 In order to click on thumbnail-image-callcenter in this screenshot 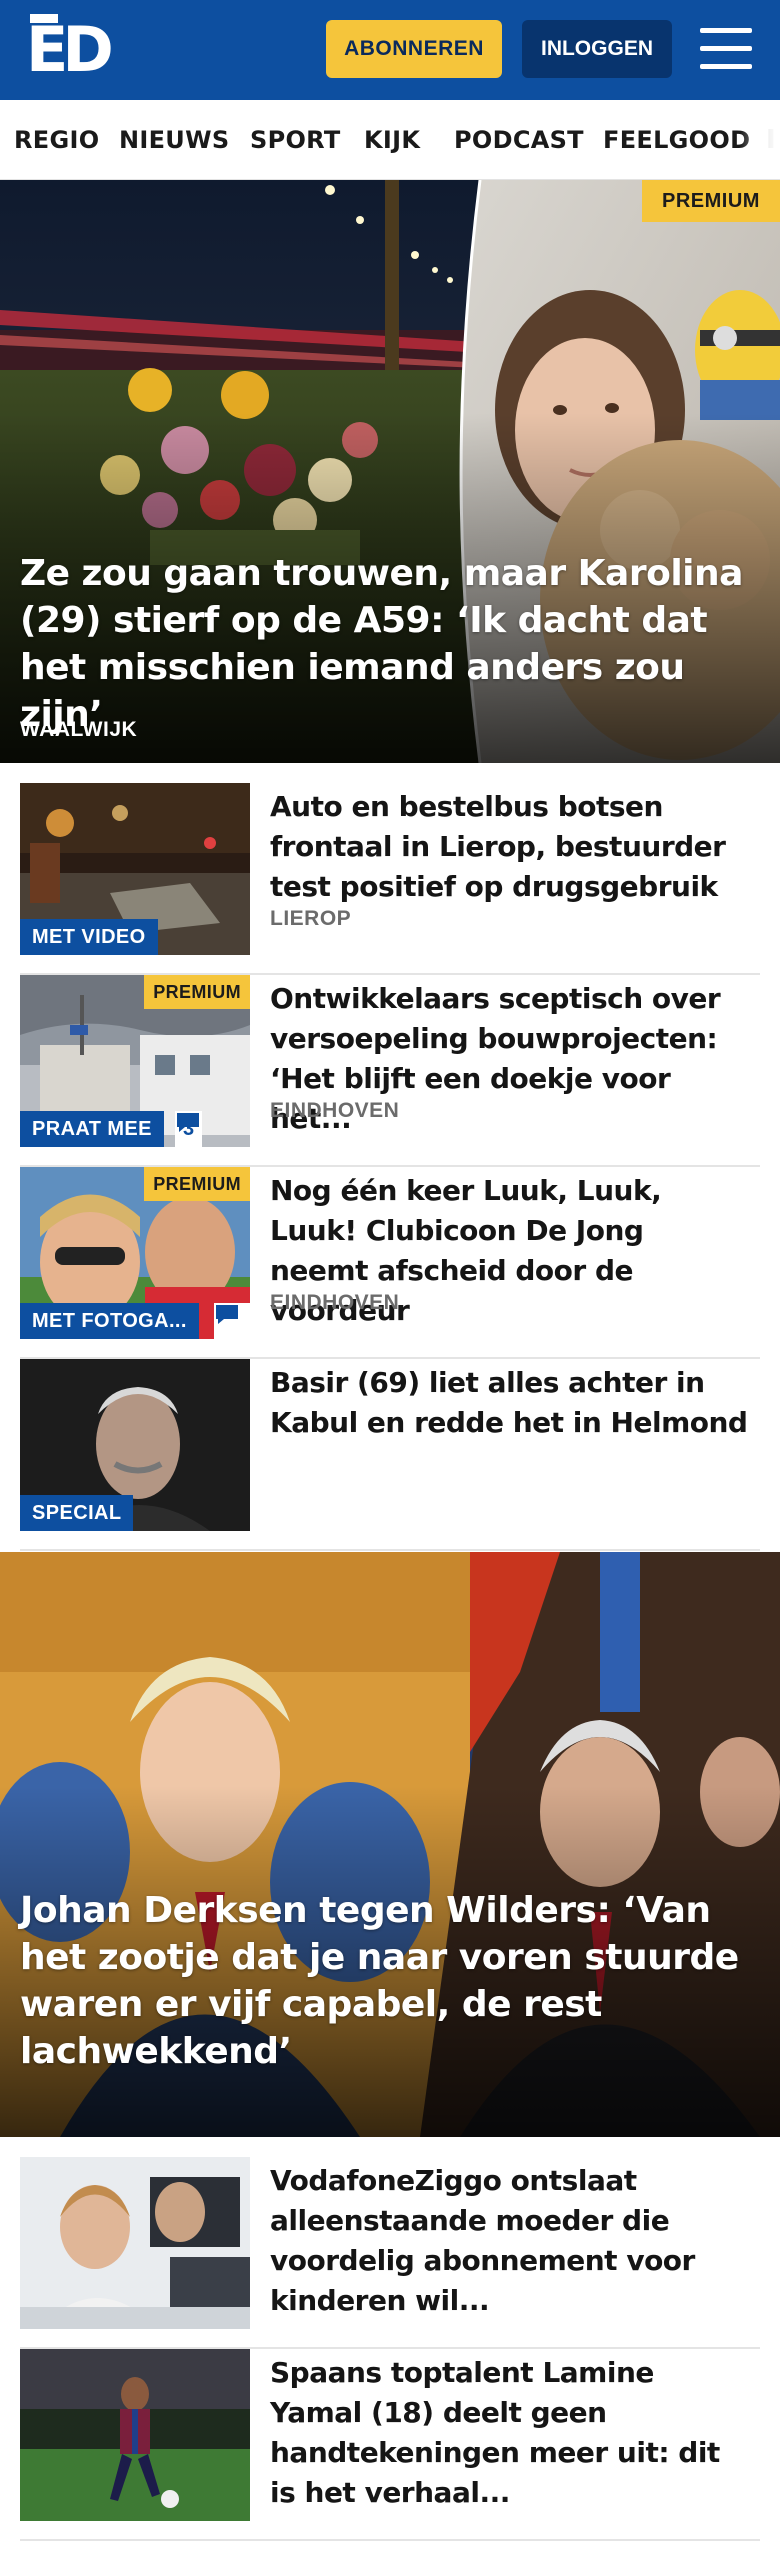, I will do `click(135, 2243)`.